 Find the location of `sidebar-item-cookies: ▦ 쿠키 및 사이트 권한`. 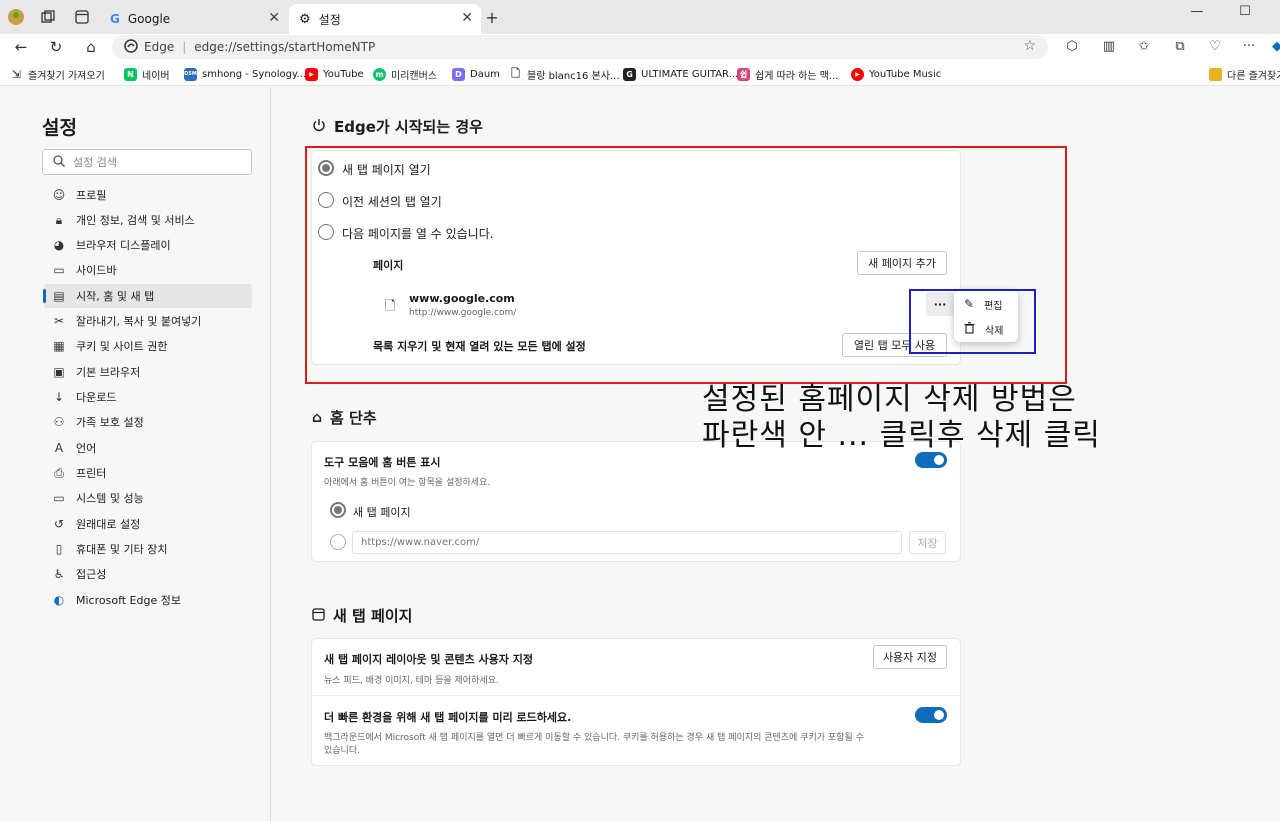

sidebar-item-cookies: ▦ 쿠키 및 사이트 권한 is located at coordinates (148, 346).